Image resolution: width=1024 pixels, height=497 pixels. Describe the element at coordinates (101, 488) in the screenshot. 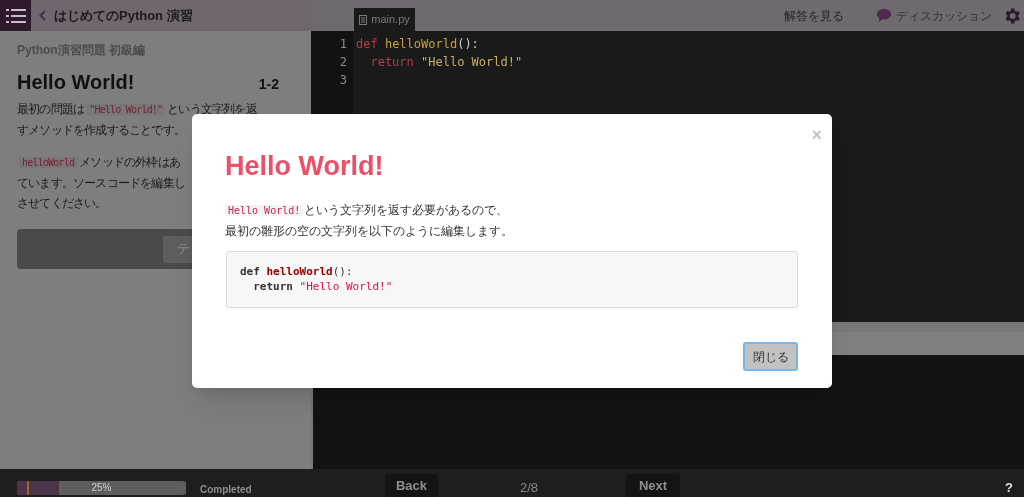

I see `progress-label: 25%` at that location.